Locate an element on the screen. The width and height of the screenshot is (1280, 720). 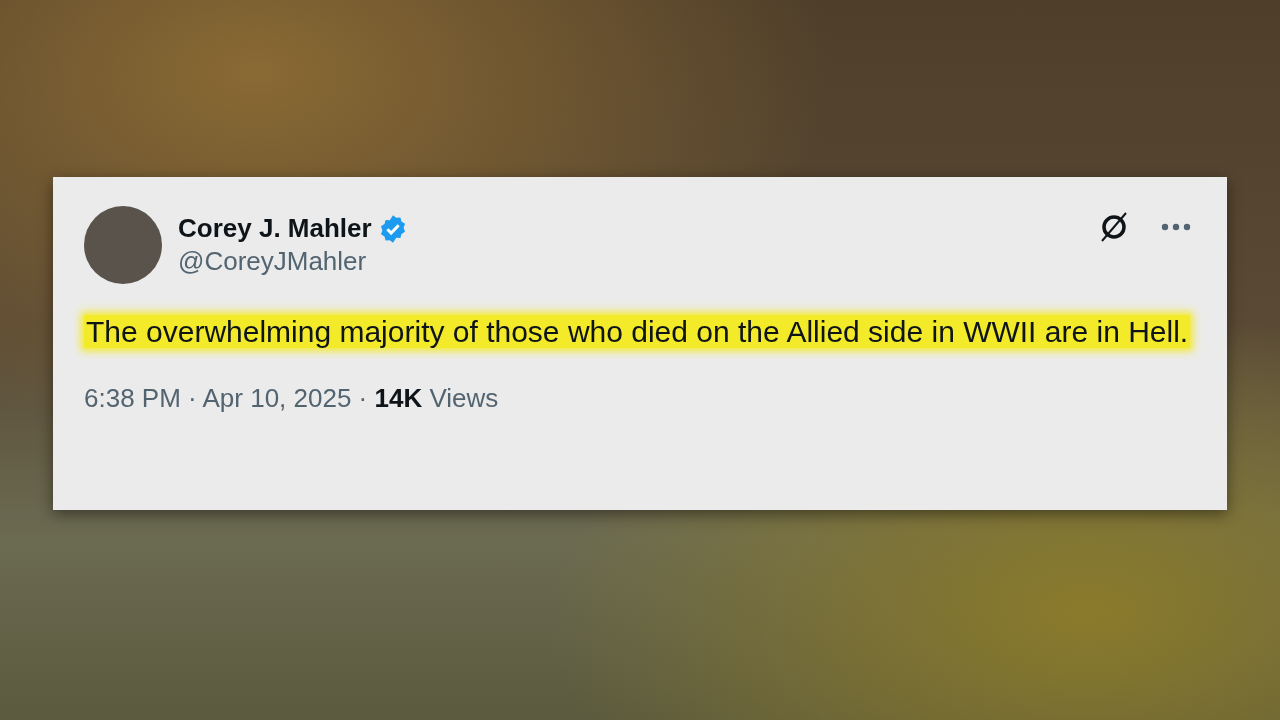
post-text: The overwhelming majority of those who died on the Allied side in WWII are in Hell. is located at coordinates (637, 332).